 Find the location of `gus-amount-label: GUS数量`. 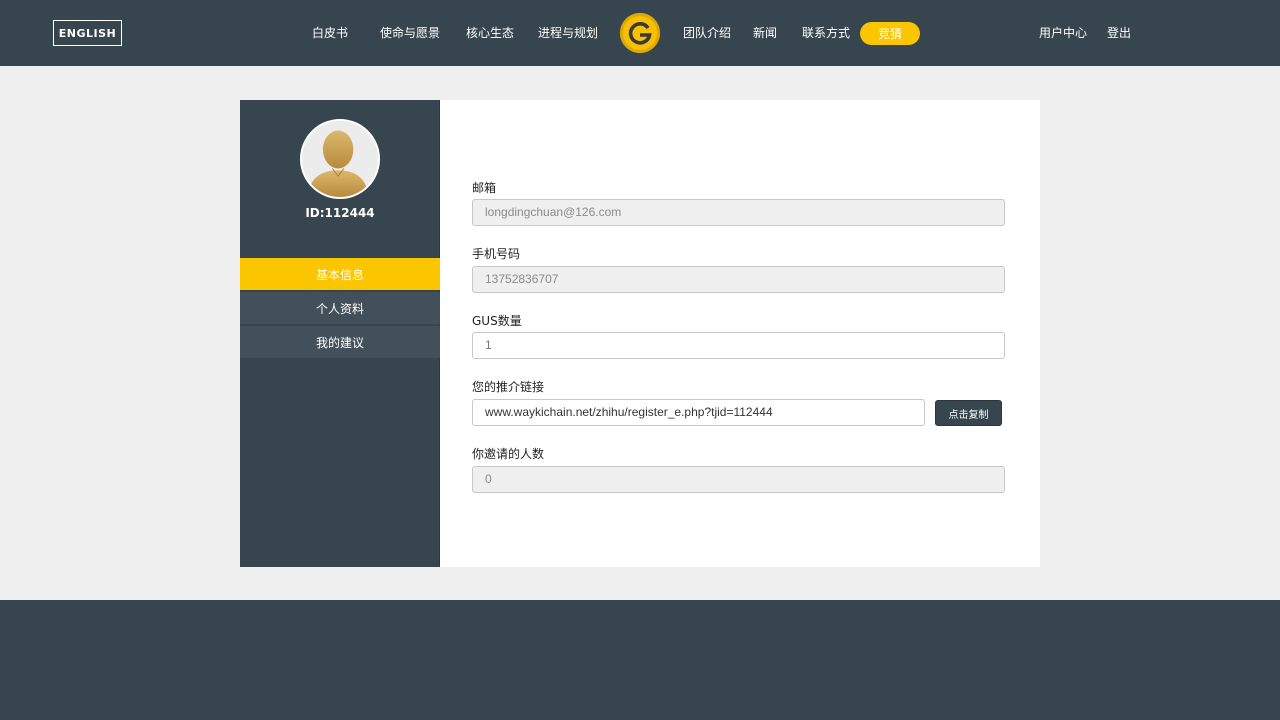

gus-amount-label: GUS数量 is located at coordinates (497, 321).